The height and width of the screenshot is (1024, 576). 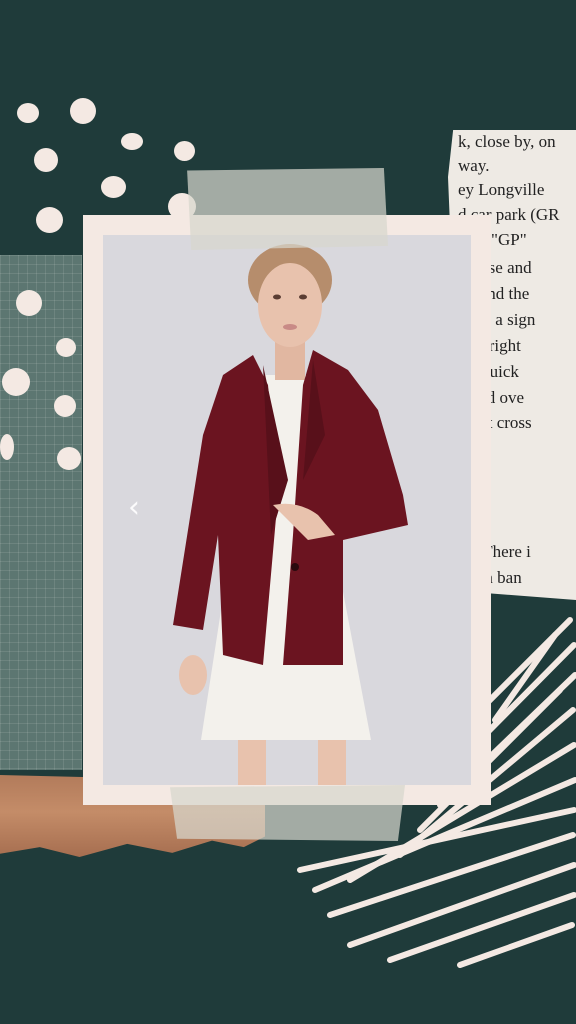 I want to click on washi-tape-bottom, so click(x=287, y=813).